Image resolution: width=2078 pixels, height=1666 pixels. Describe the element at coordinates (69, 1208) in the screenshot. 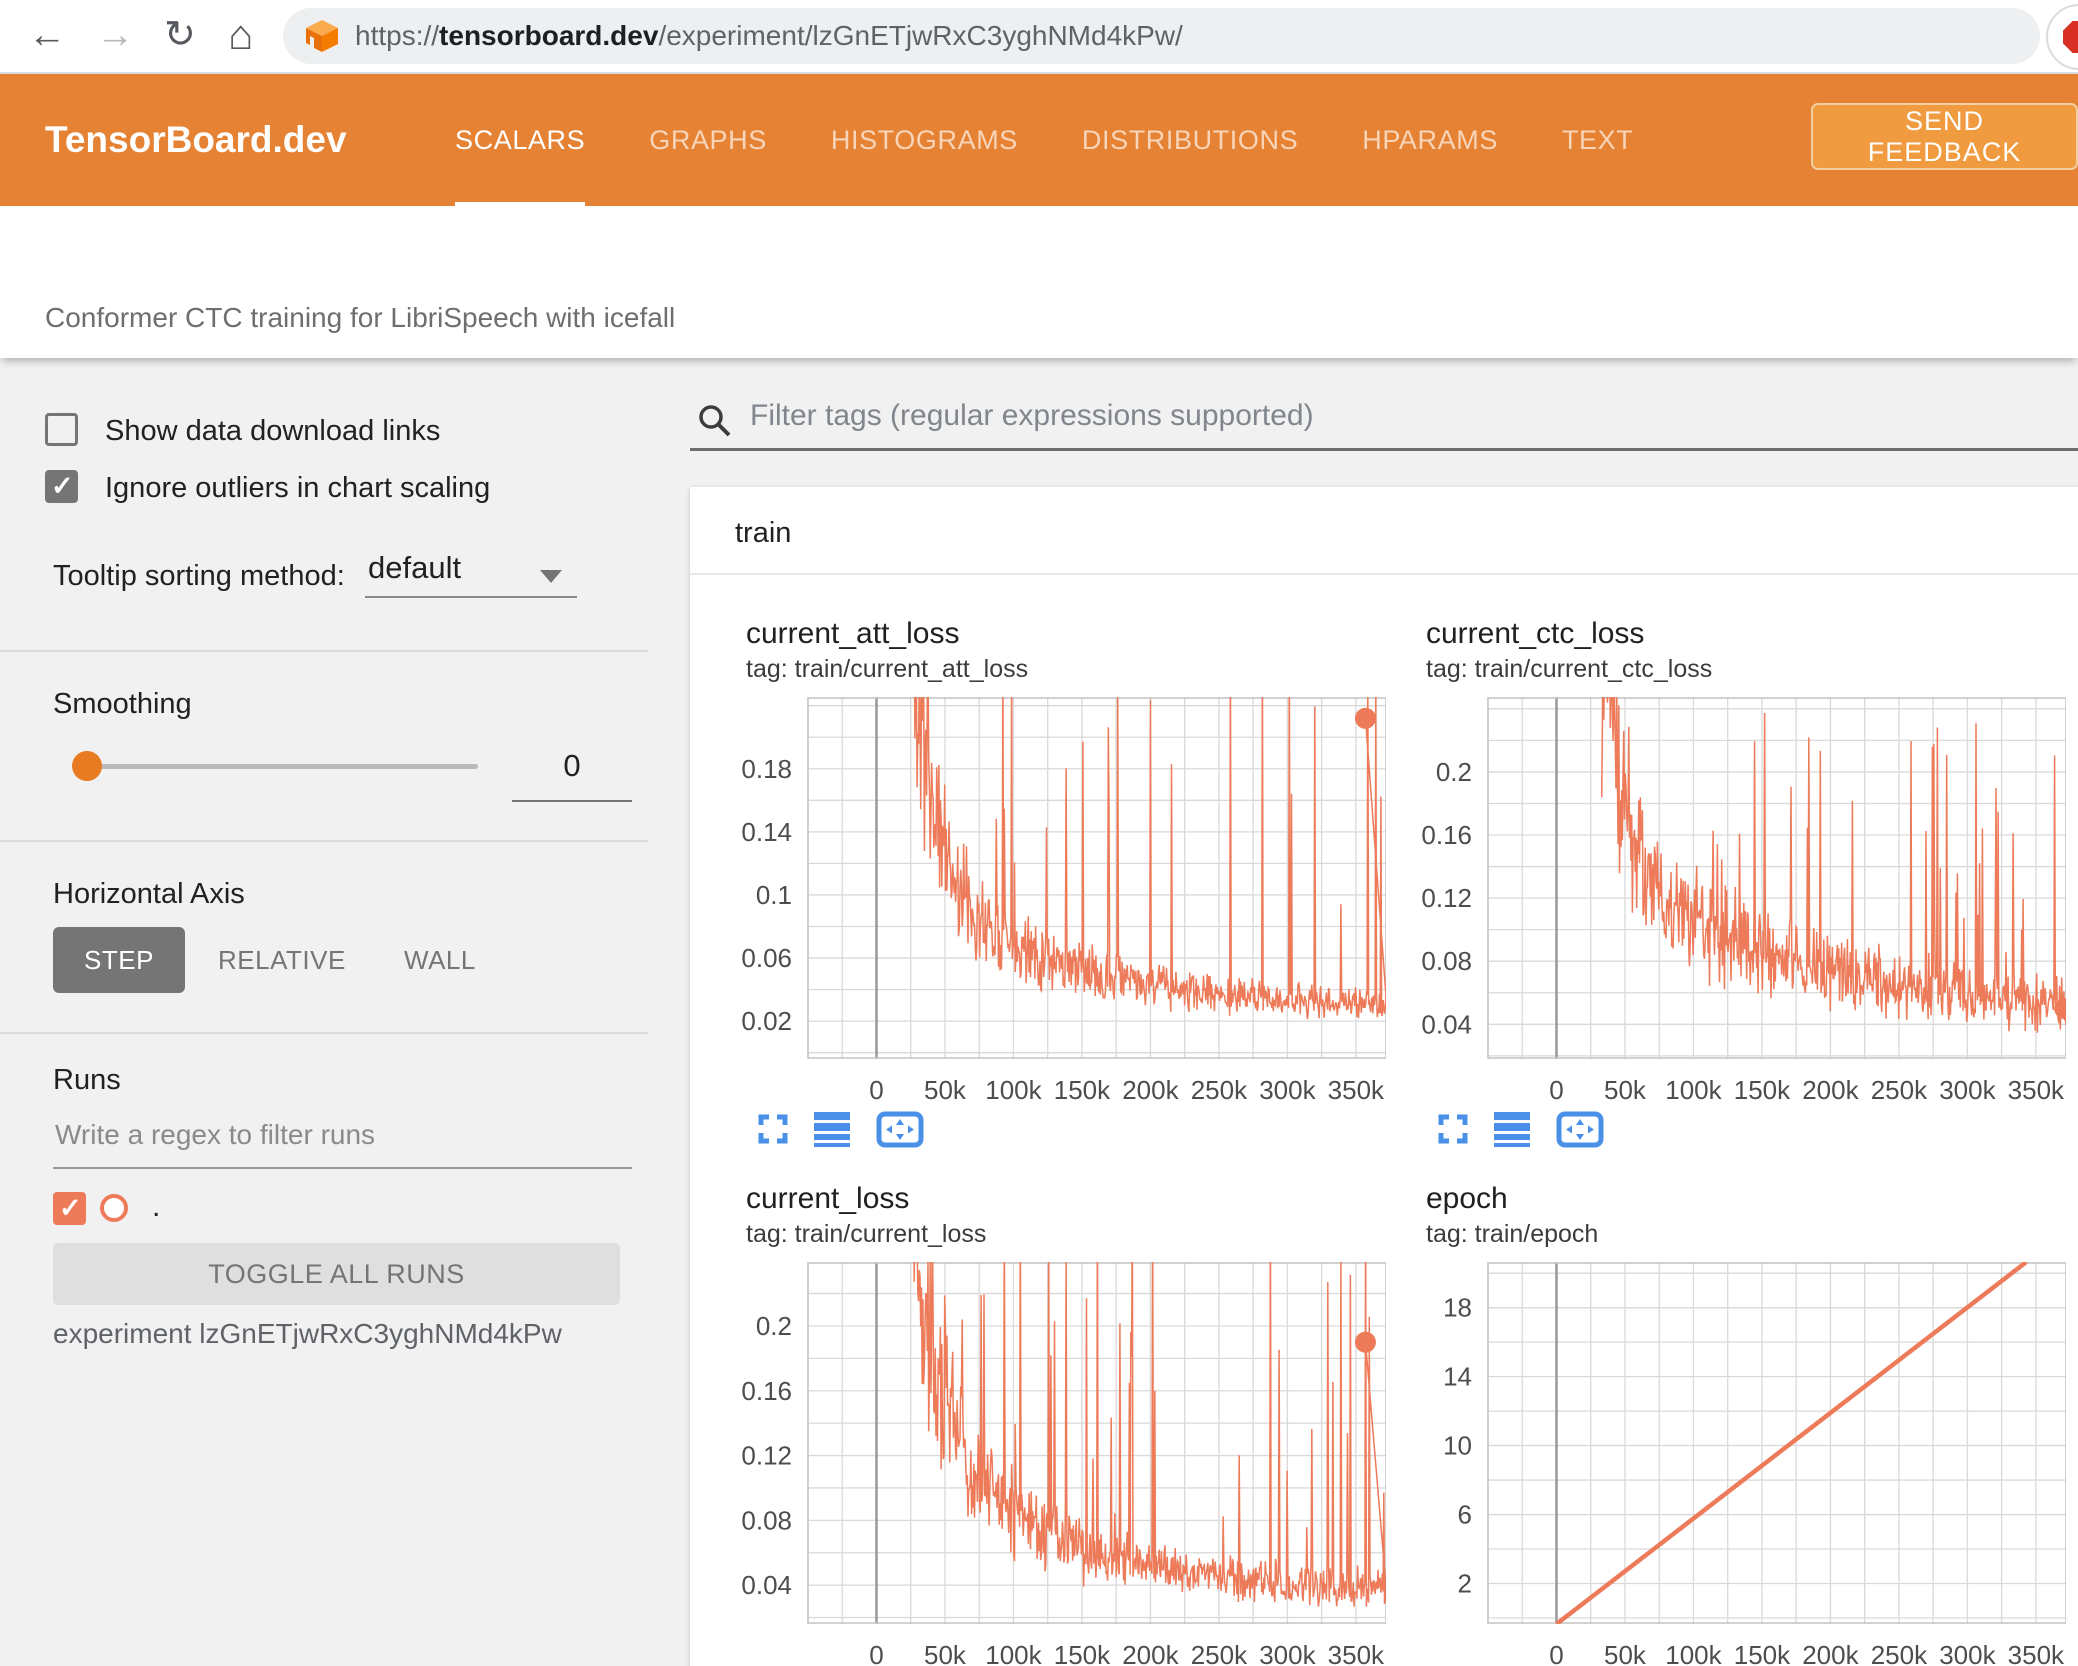

I see `run-checkbox` at that location.